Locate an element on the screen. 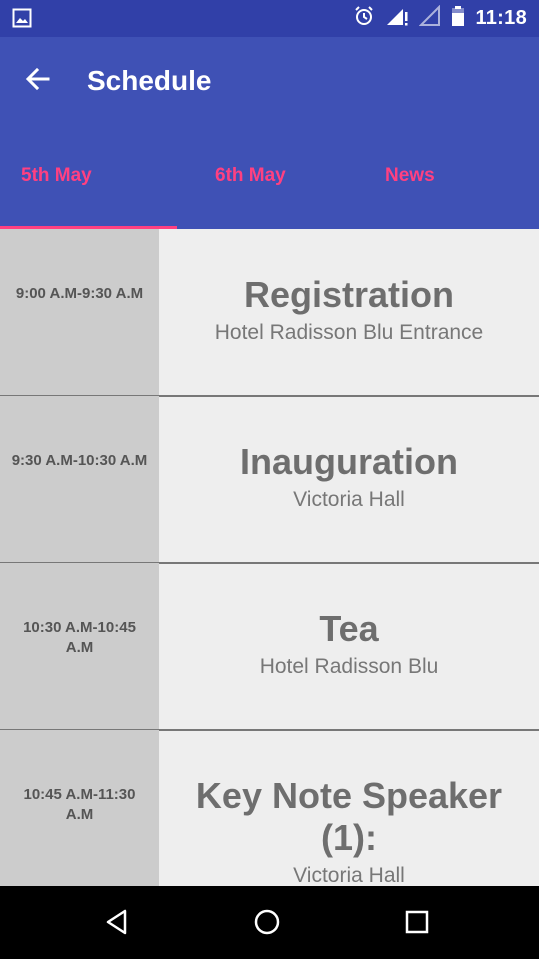 The image size is (539, 959). tab-5th-may: 5th May is located at coordinates (56, 188).